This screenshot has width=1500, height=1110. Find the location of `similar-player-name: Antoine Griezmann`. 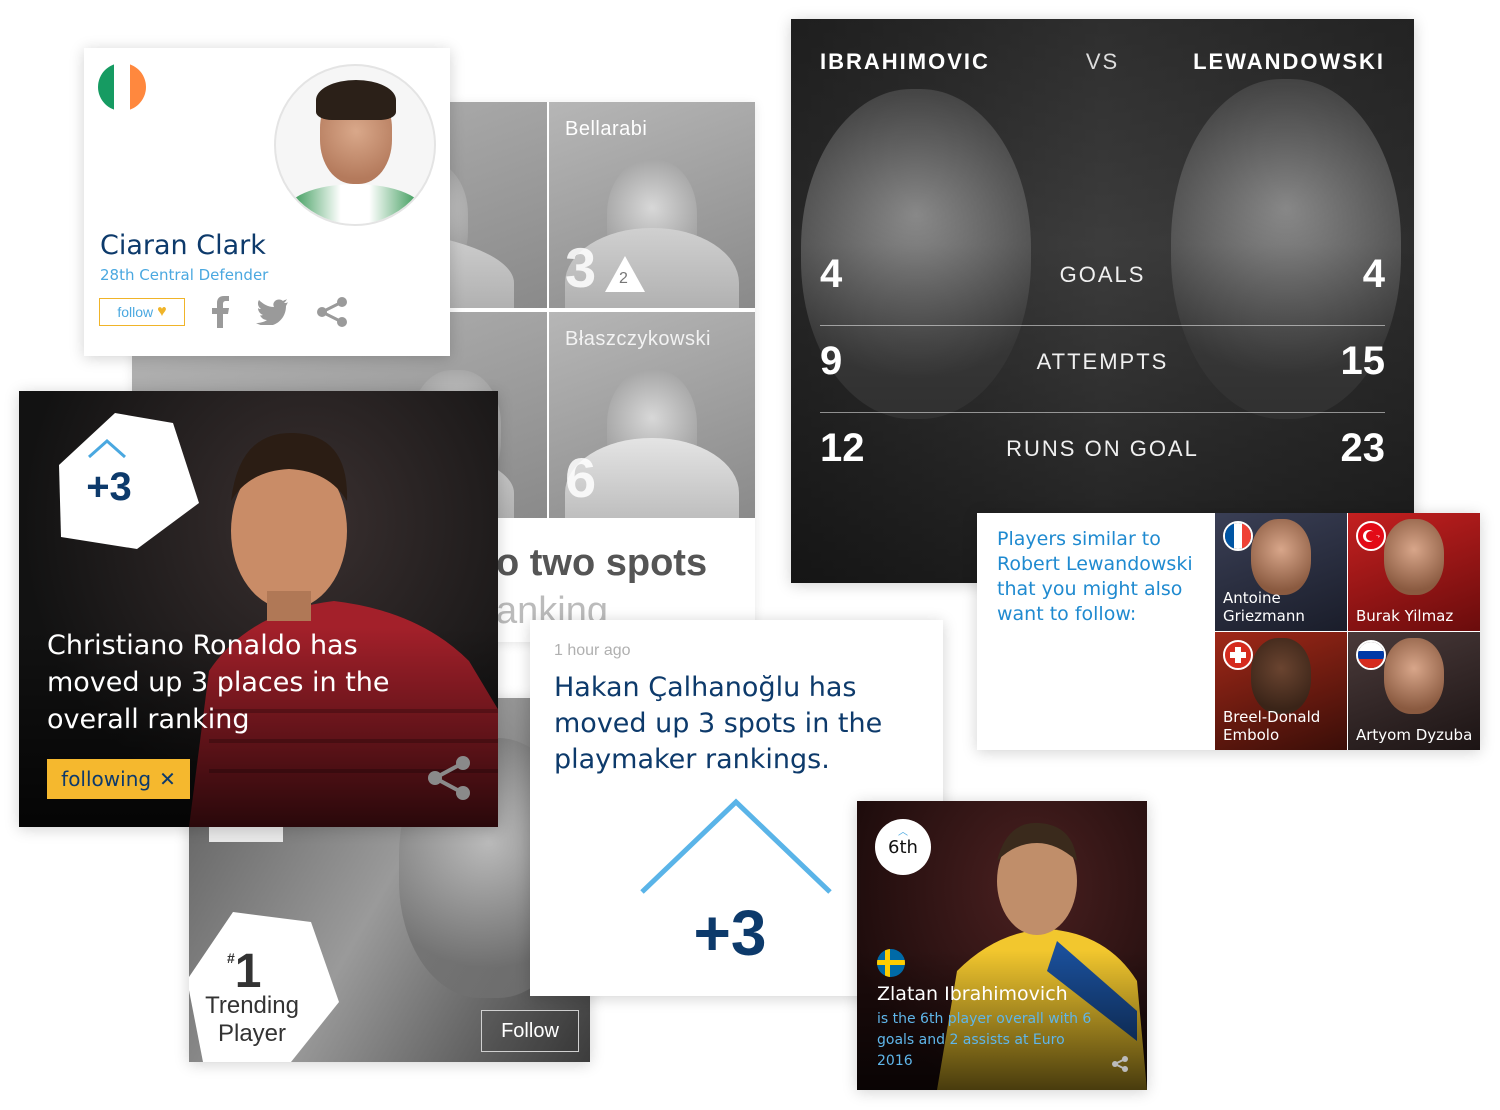

similar-player-name: Antoine Griezmann is located at coordinates (1264, 607).